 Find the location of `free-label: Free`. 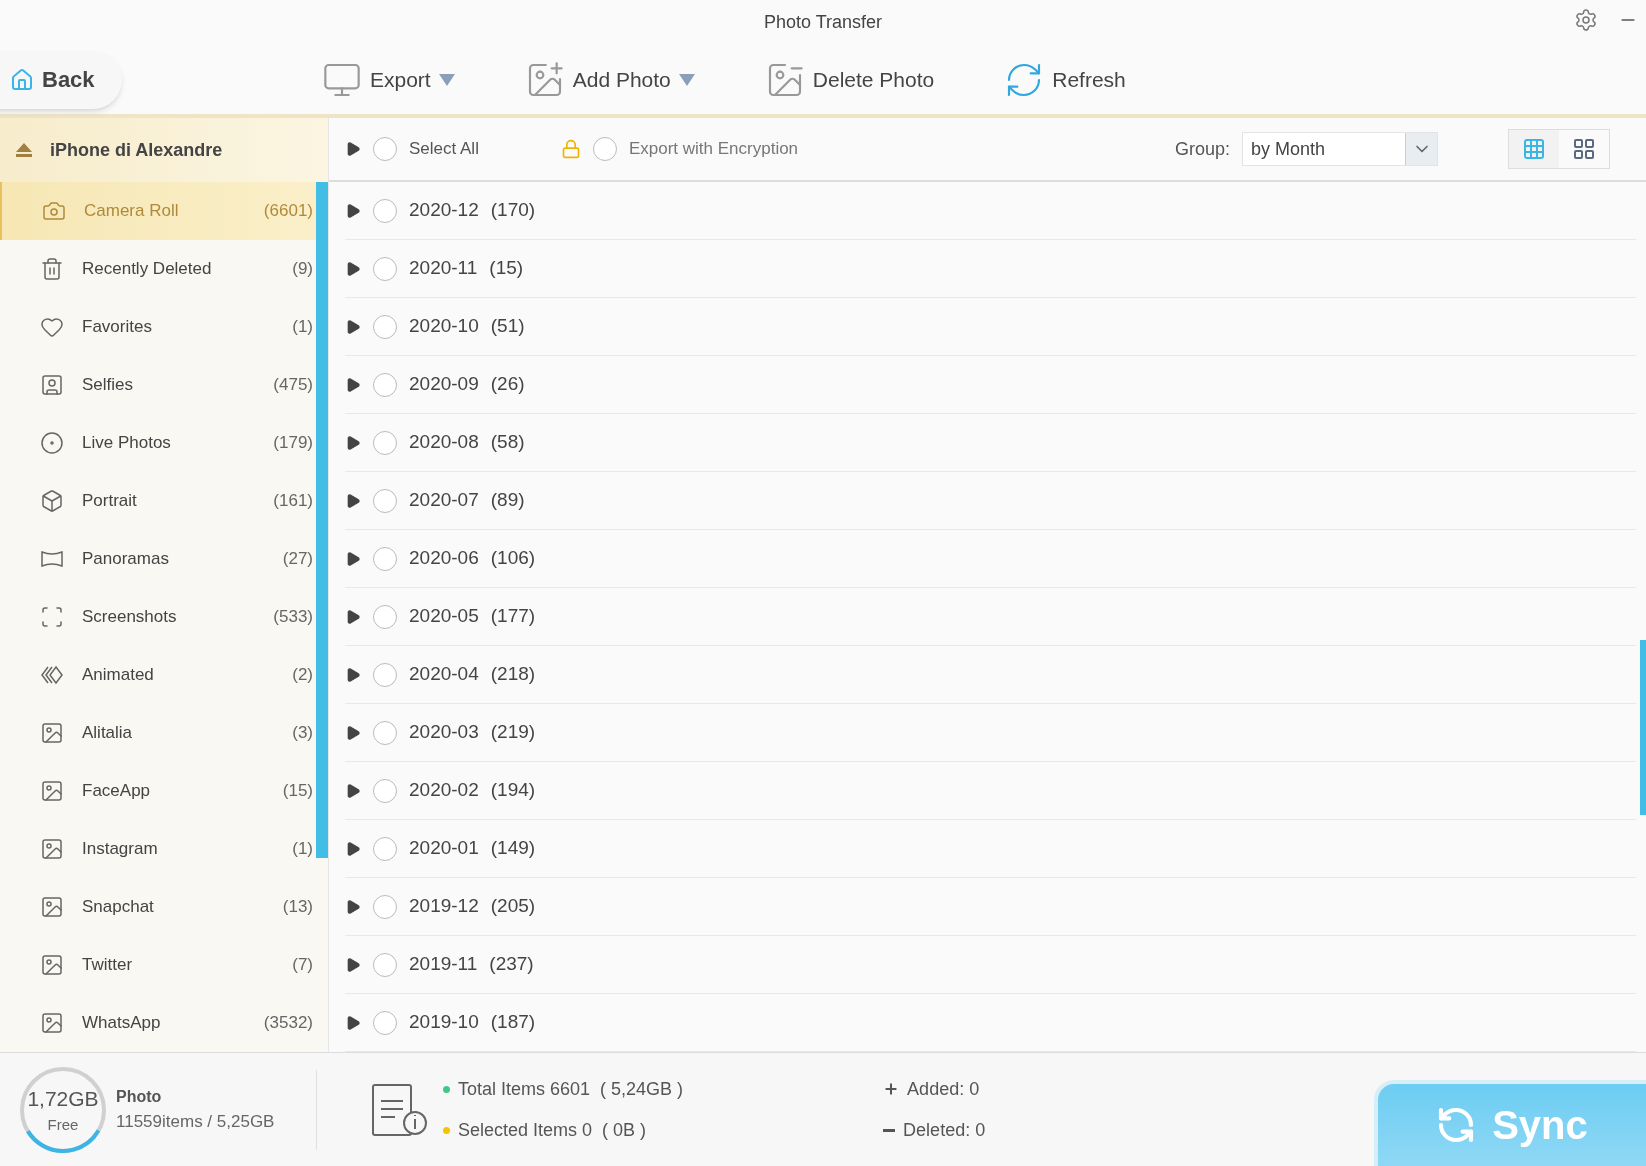

free-label: Free is located at coordinates (63, 1125).